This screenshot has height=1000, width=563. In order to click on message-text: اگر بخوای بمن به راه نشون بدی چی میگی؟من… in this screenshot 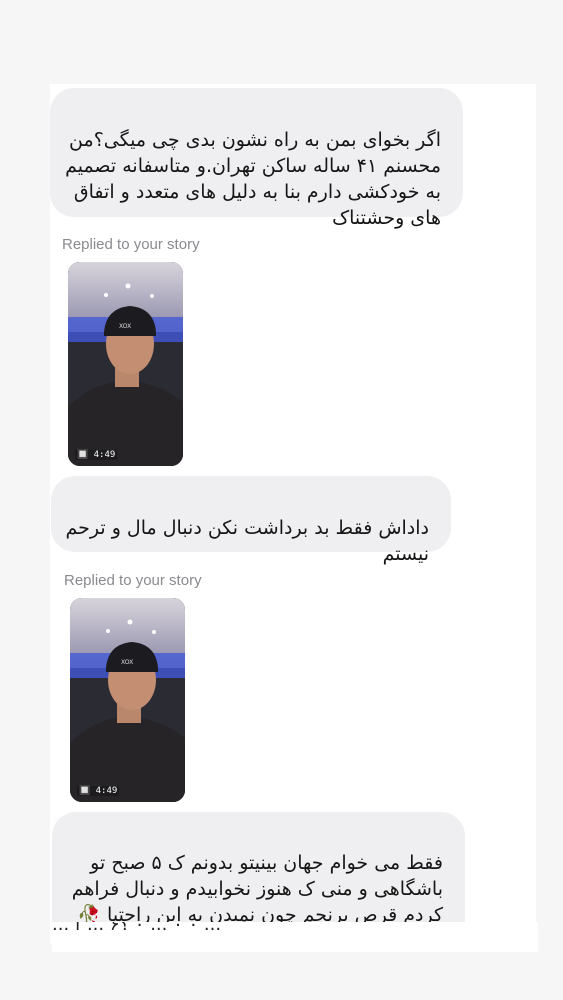, I will do `click(253, 179)`.